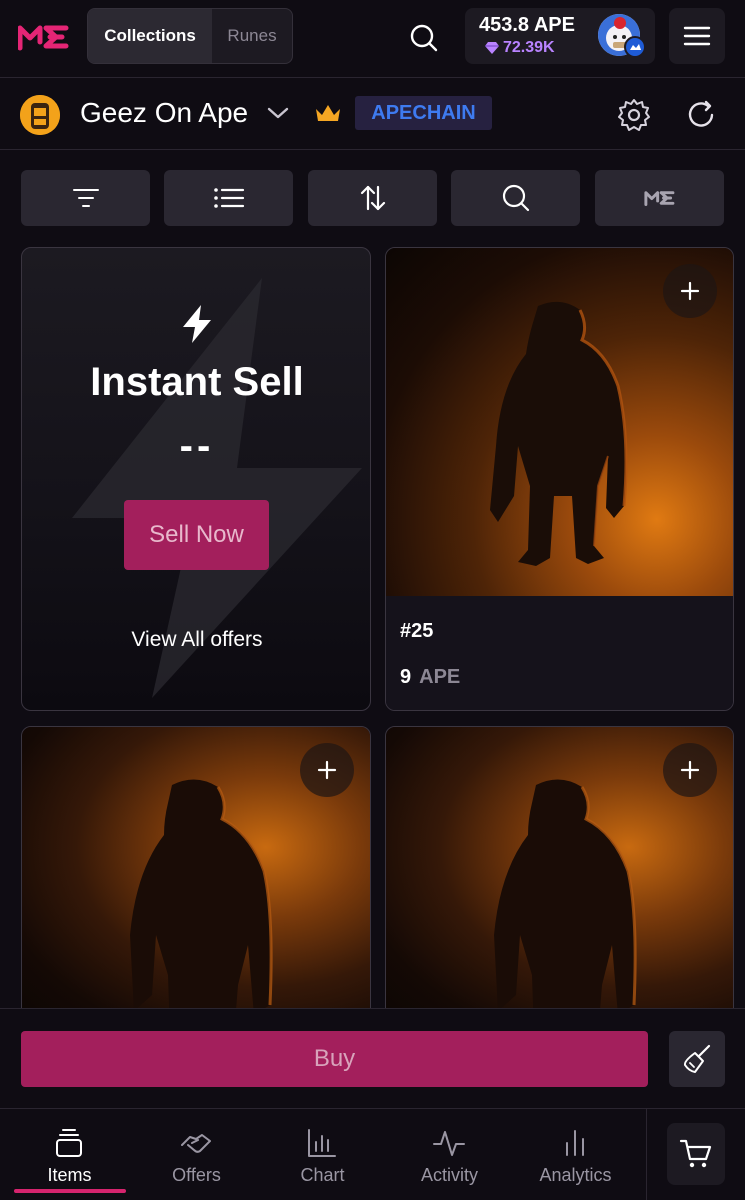 Image resolution: width=745 pixels, height=1200 pixels. What do you see at coordinates (634, 115) in the screenshot?
I see `gear-icon` at bounding box center [634, 115].